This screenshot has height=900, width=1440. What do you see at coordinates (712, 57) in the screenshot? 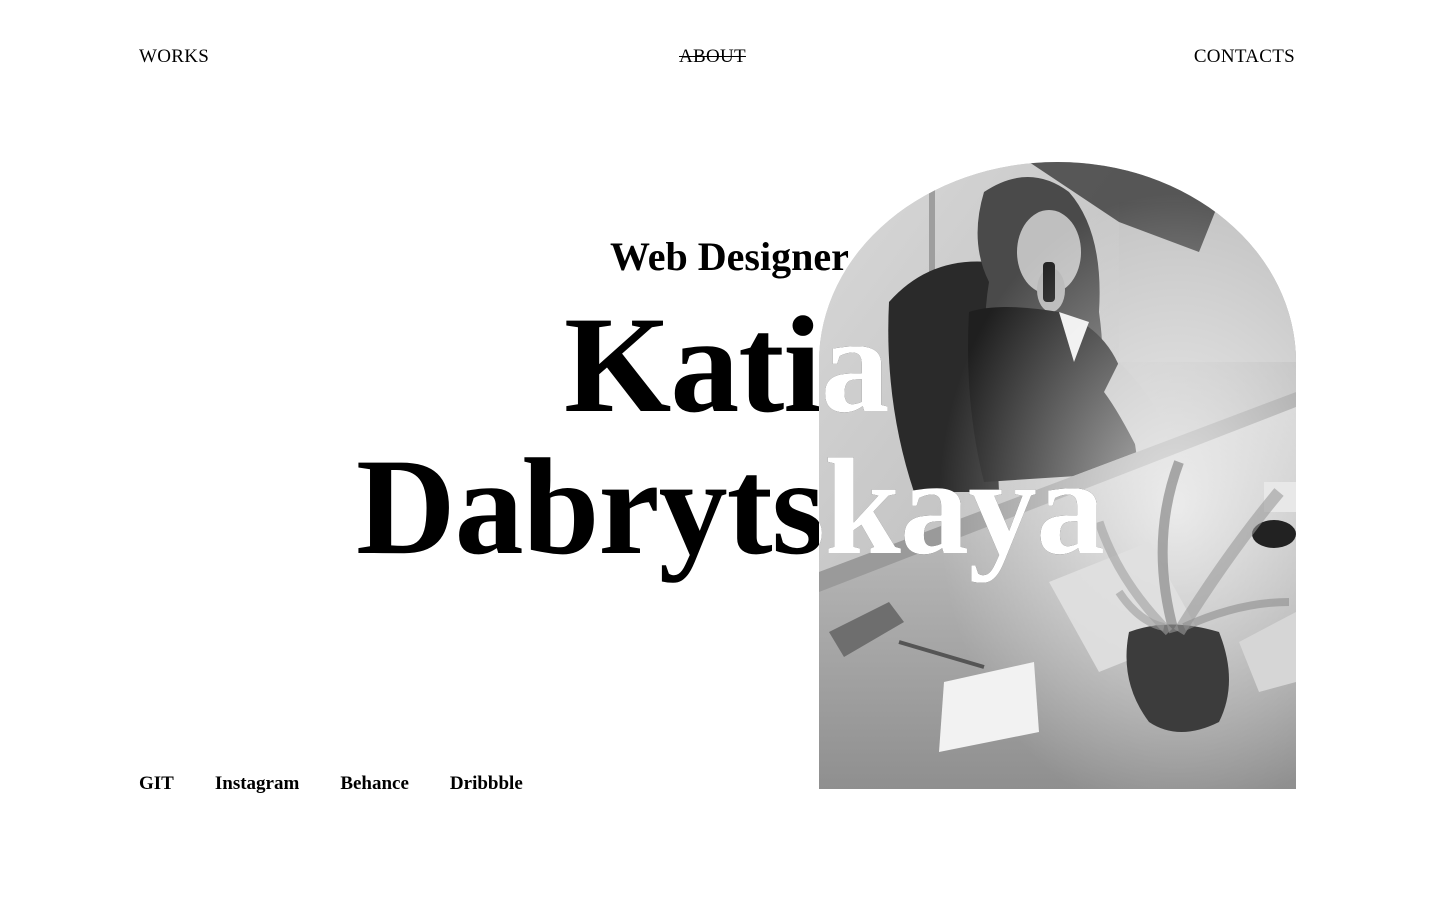
I see `nav-about-link: ABOUT` at bounding box center [712, 57].